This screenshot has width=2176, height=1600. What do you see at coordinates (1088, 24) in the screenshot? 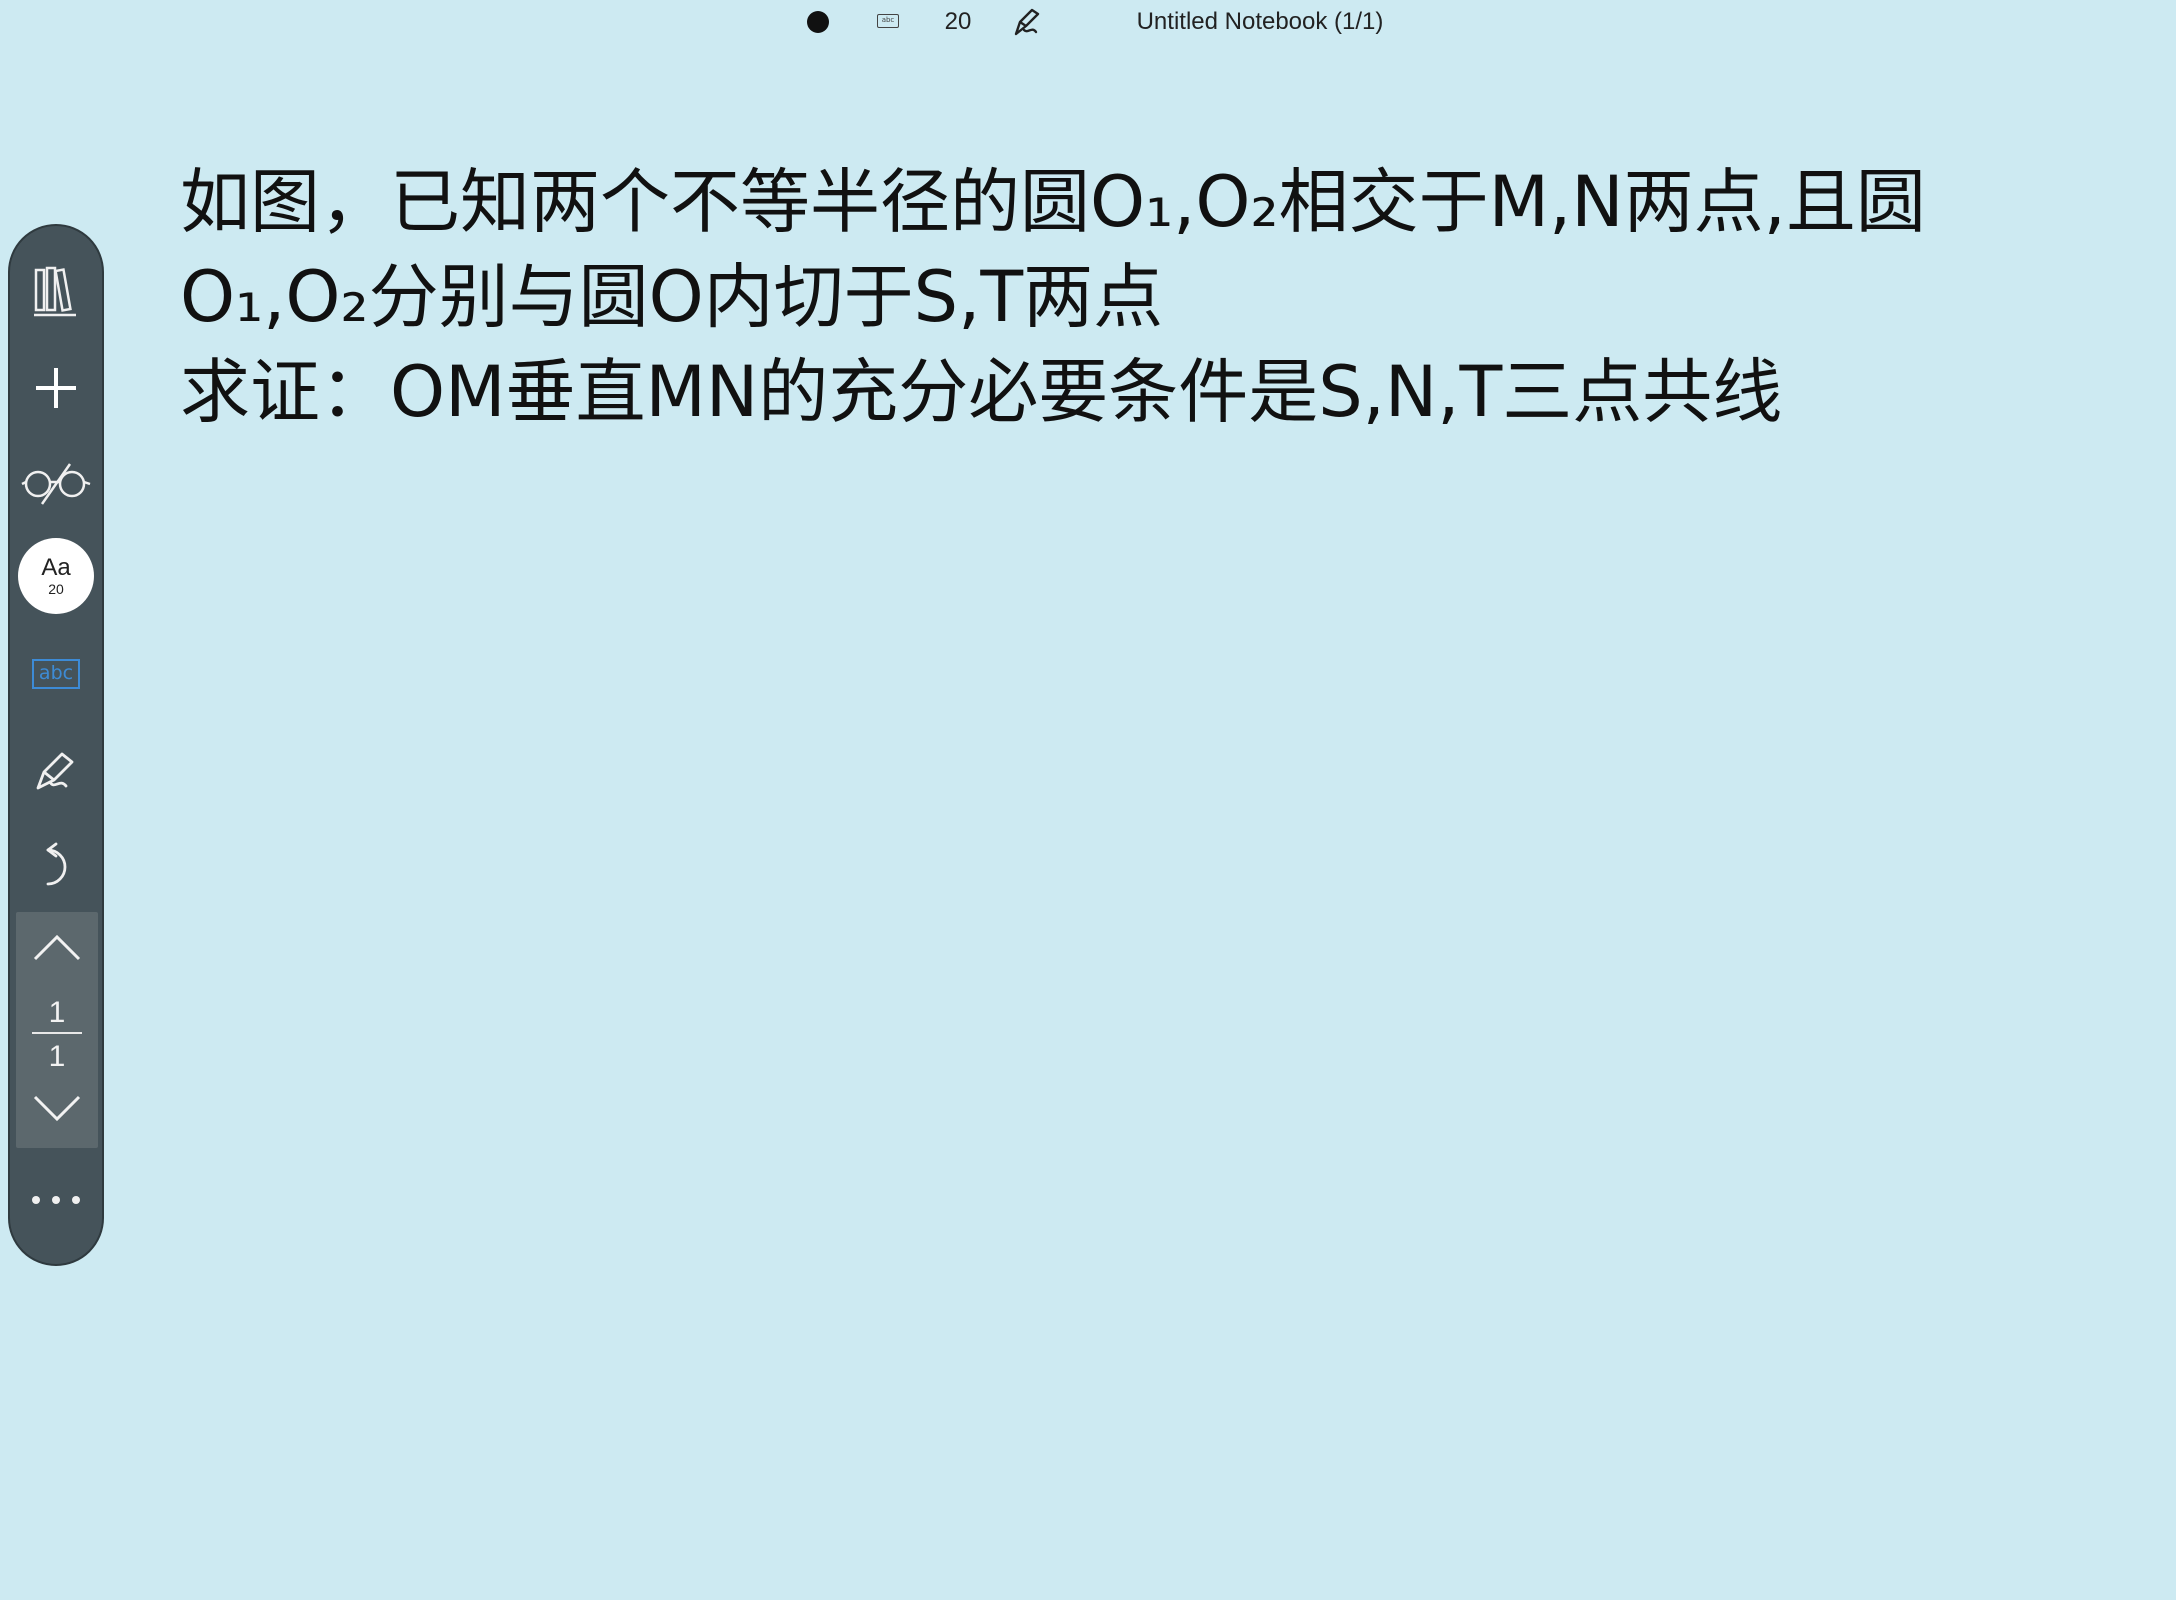
I see `top-status-bar: abc 20 Untitled Notebook (1/1)` at bounding box center [1088, 24].